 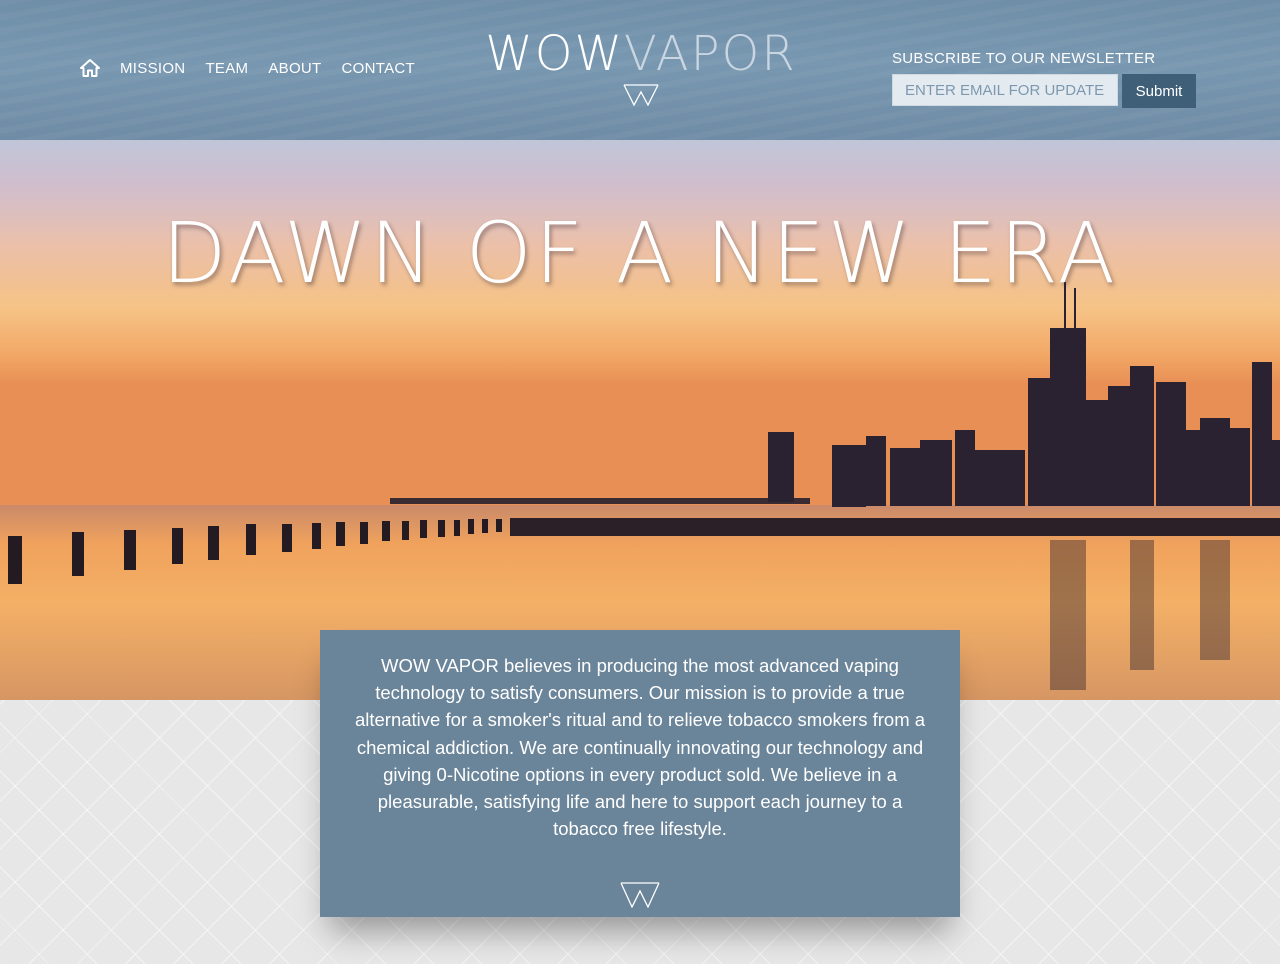 What do you see at coordinates (294, 68) in the screenshot?
I see `nav-link-about: ABOUT` at bounding box center [294, 68].